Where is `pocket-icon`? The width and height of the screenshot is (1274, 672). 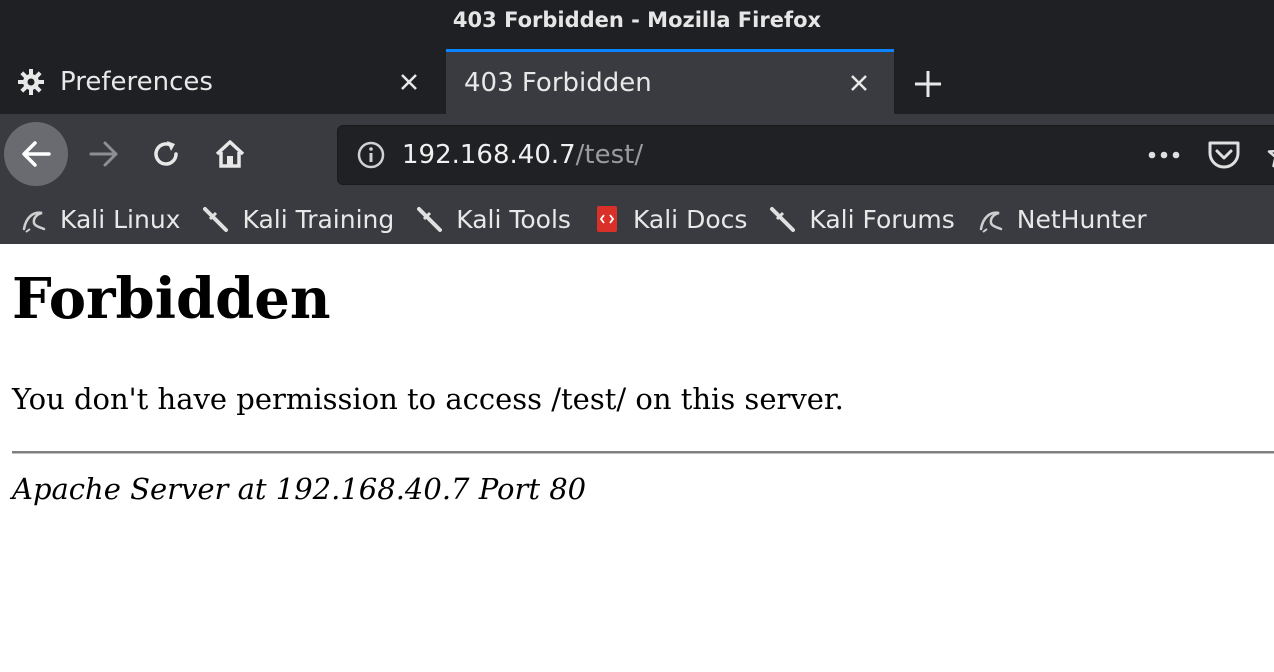 pocket-icon is located at coordinates (1224, 155).